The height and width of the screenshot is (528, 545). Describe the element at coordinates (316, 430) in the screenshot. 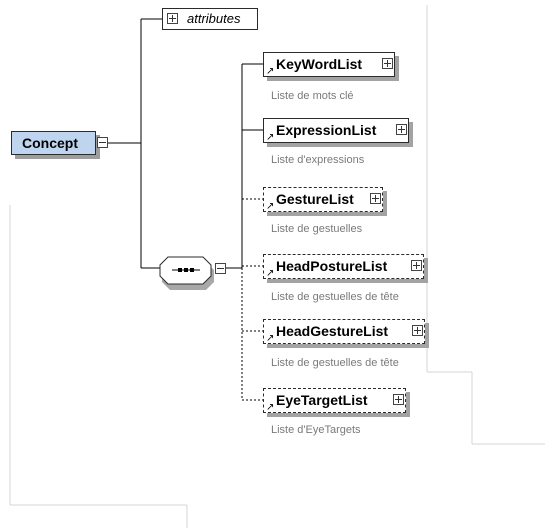

I see `element-description: Liste d'EyeTargets` at that location.